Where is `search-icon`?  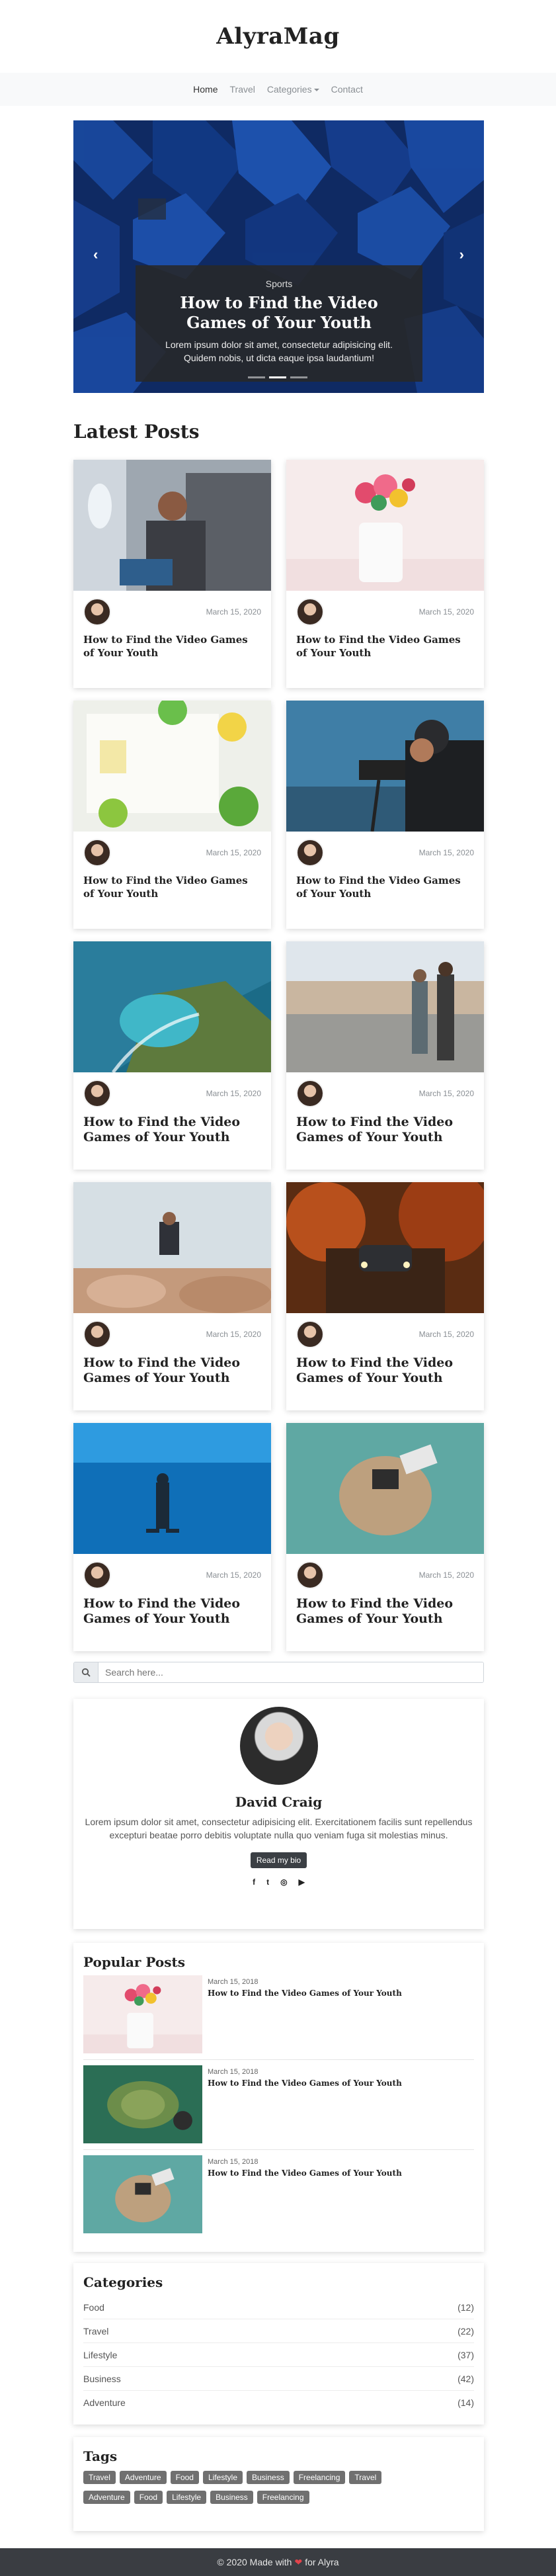
search-icon is located at coordinates (86, 1672).